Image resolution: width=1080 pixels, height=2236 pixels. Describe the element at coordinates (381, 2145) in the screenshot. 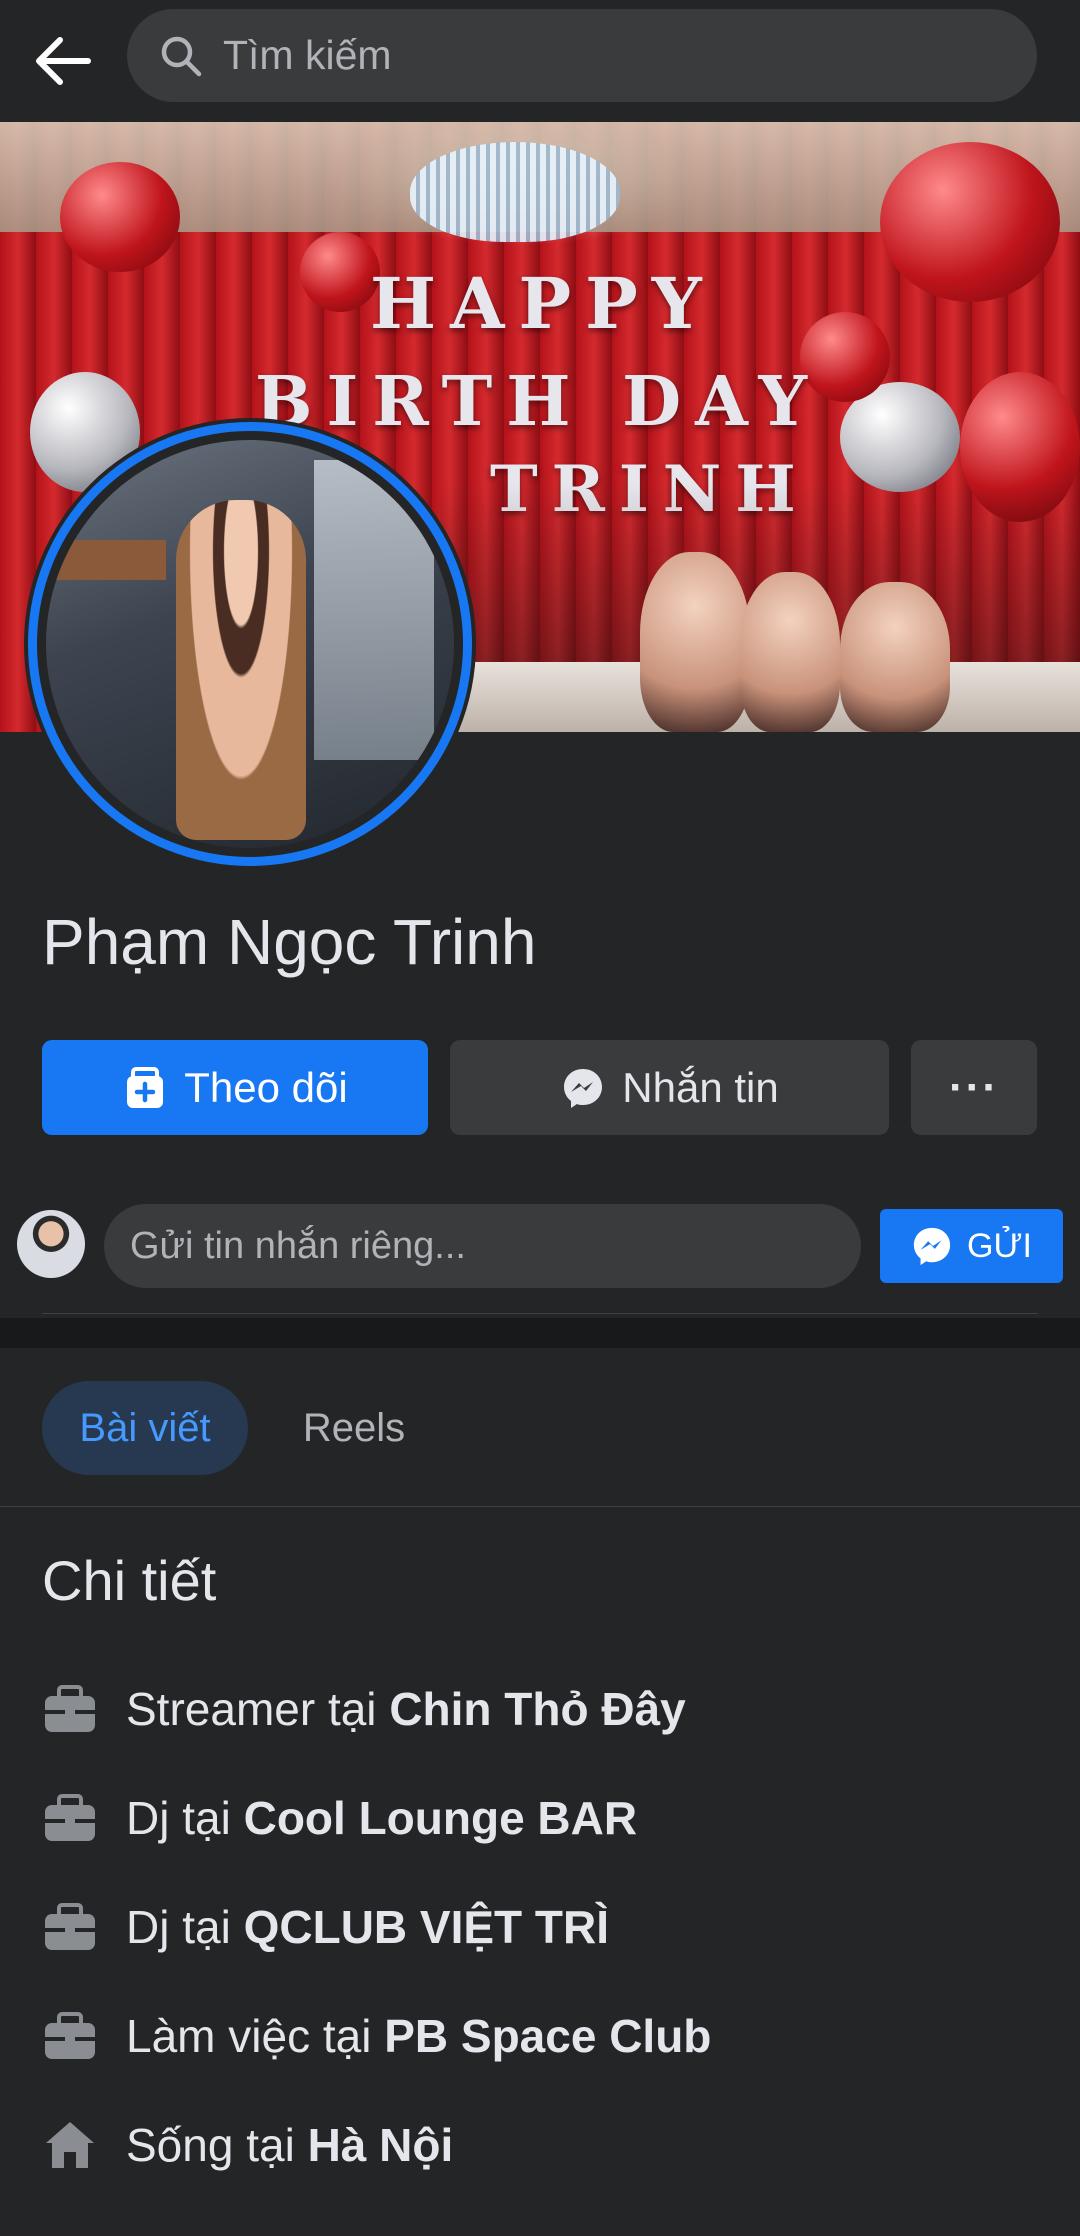

I see `detail-link: Hà Nội` at that location.